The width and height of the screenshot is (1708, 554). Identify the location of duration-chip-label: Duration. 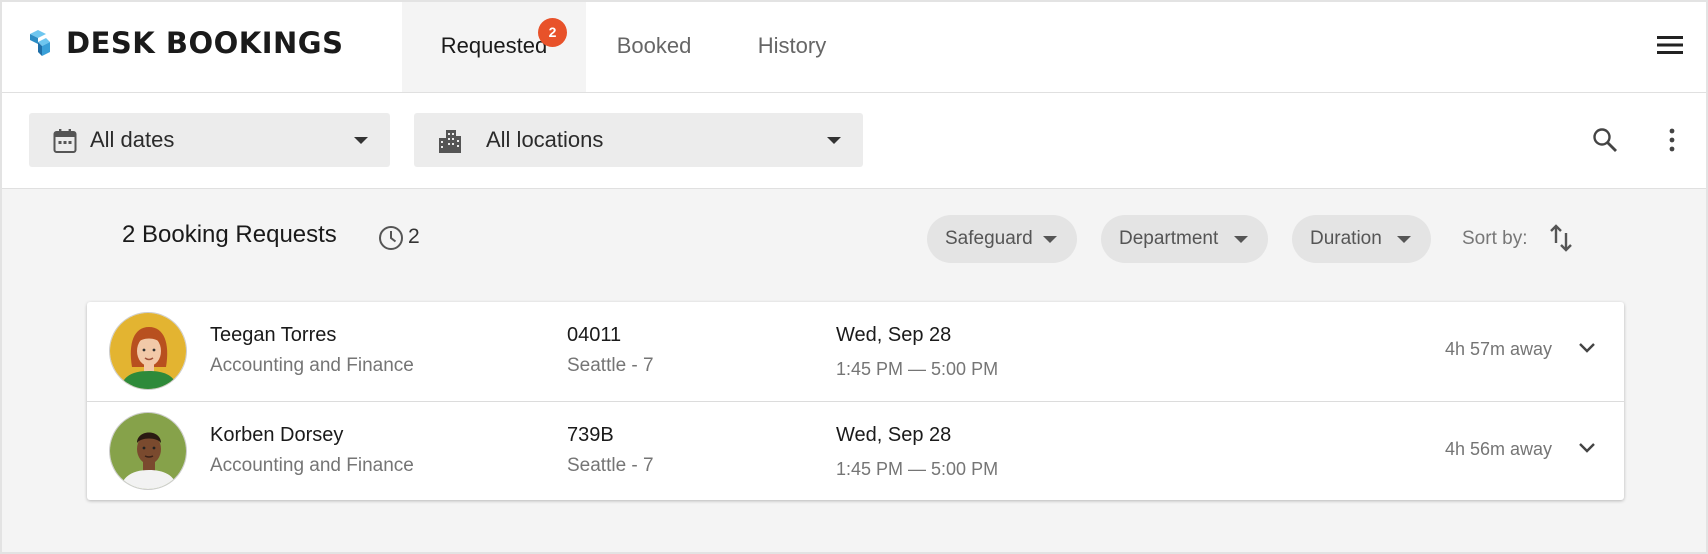
(1346, 238).